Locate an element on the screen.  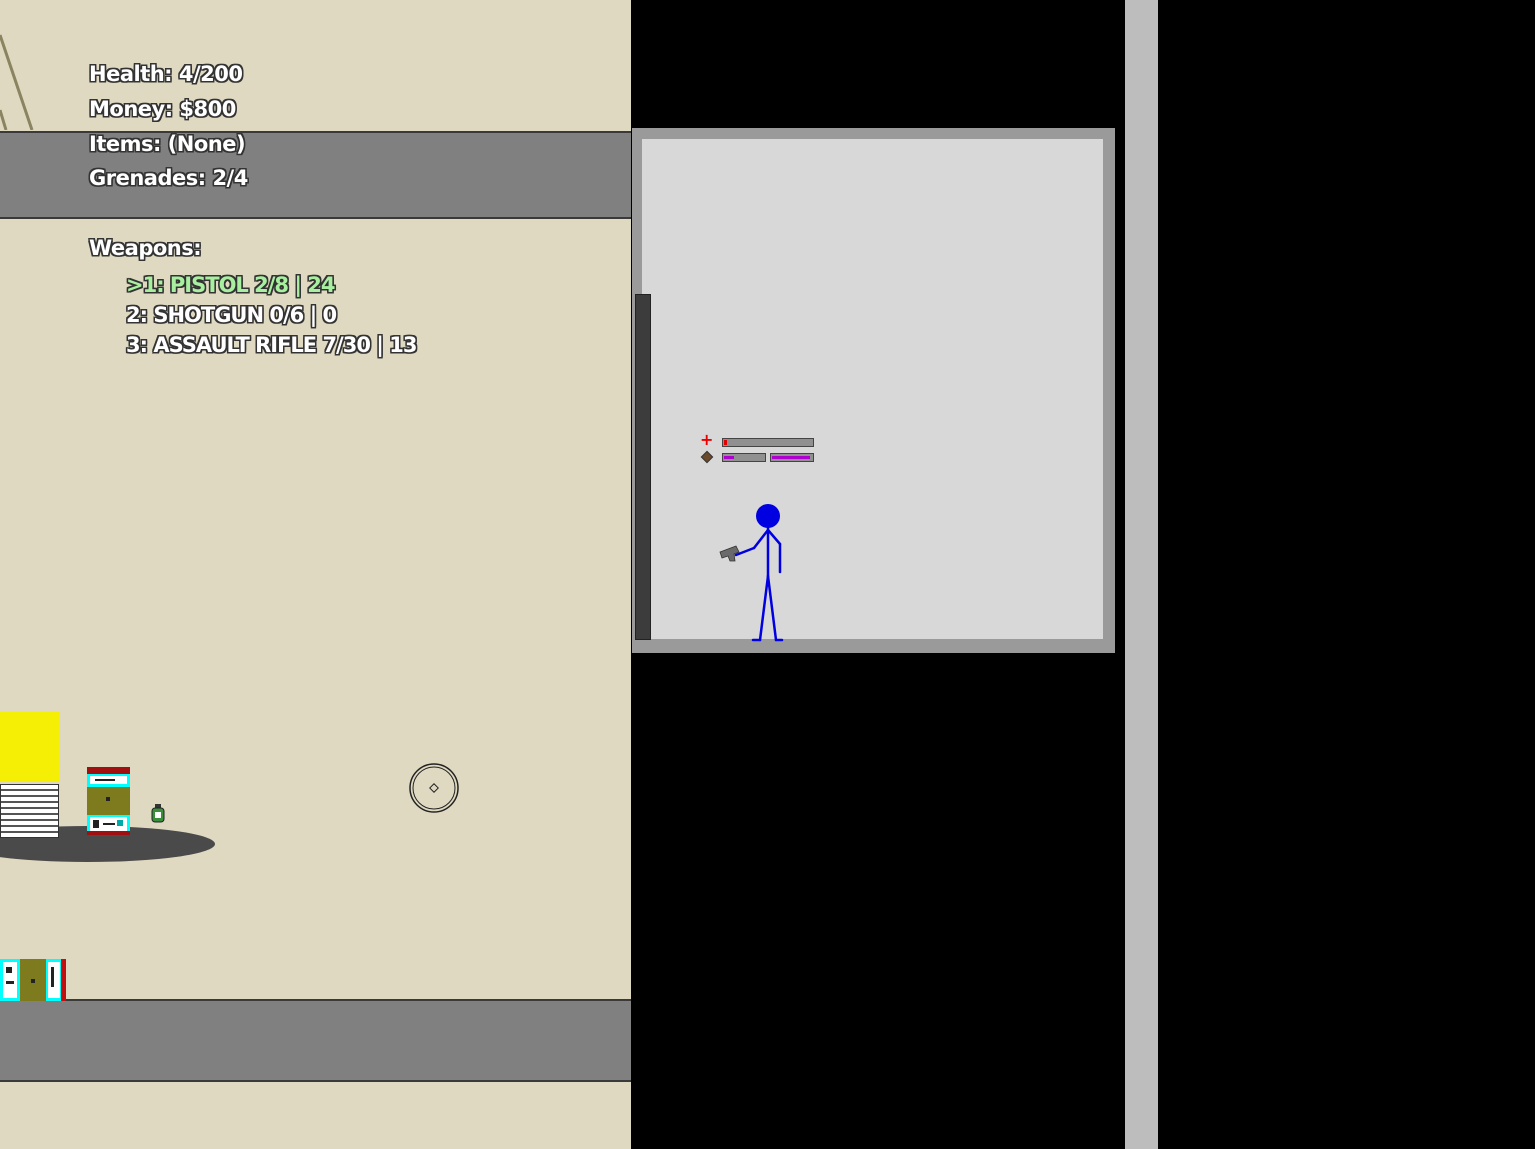
ammo-icon is located at coordinates (707, 457).